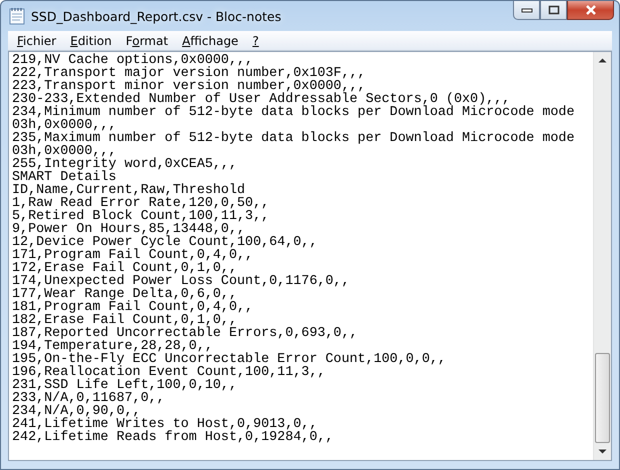 The height and width of the screenshot is (470, 620). Describe the element at coordinates (261, 99) in the screenshot. I see `text-line: 230-233,Extended Number of User Addressable Sectors,0 (0x0),,,` at that location.